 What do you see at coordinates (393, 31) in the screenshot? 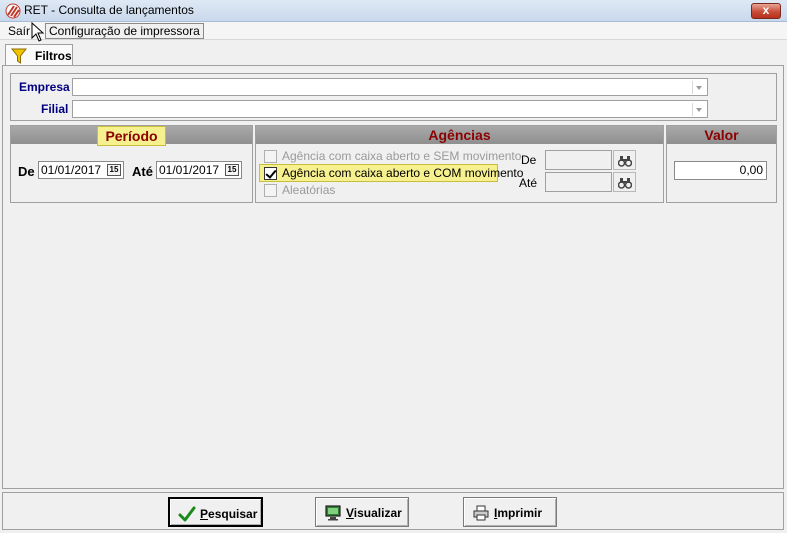
I see `menu-bar: Saír Configuração de impressora` at bounding box center [393, 31].